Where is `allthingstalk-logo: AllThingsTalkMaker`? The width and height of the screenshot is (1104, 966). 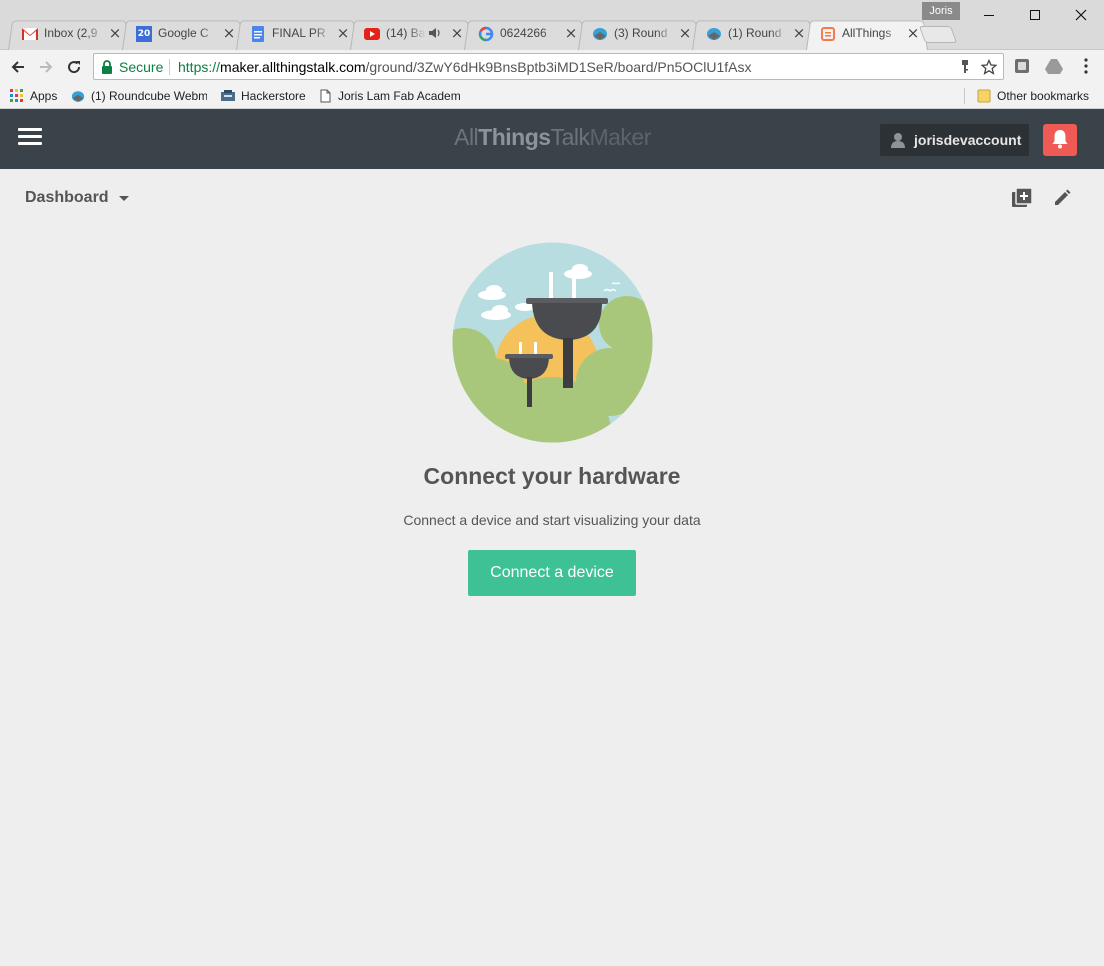
allthingstalk-logo: AllThingsTalkMaker is located at coordinates (552, 137).